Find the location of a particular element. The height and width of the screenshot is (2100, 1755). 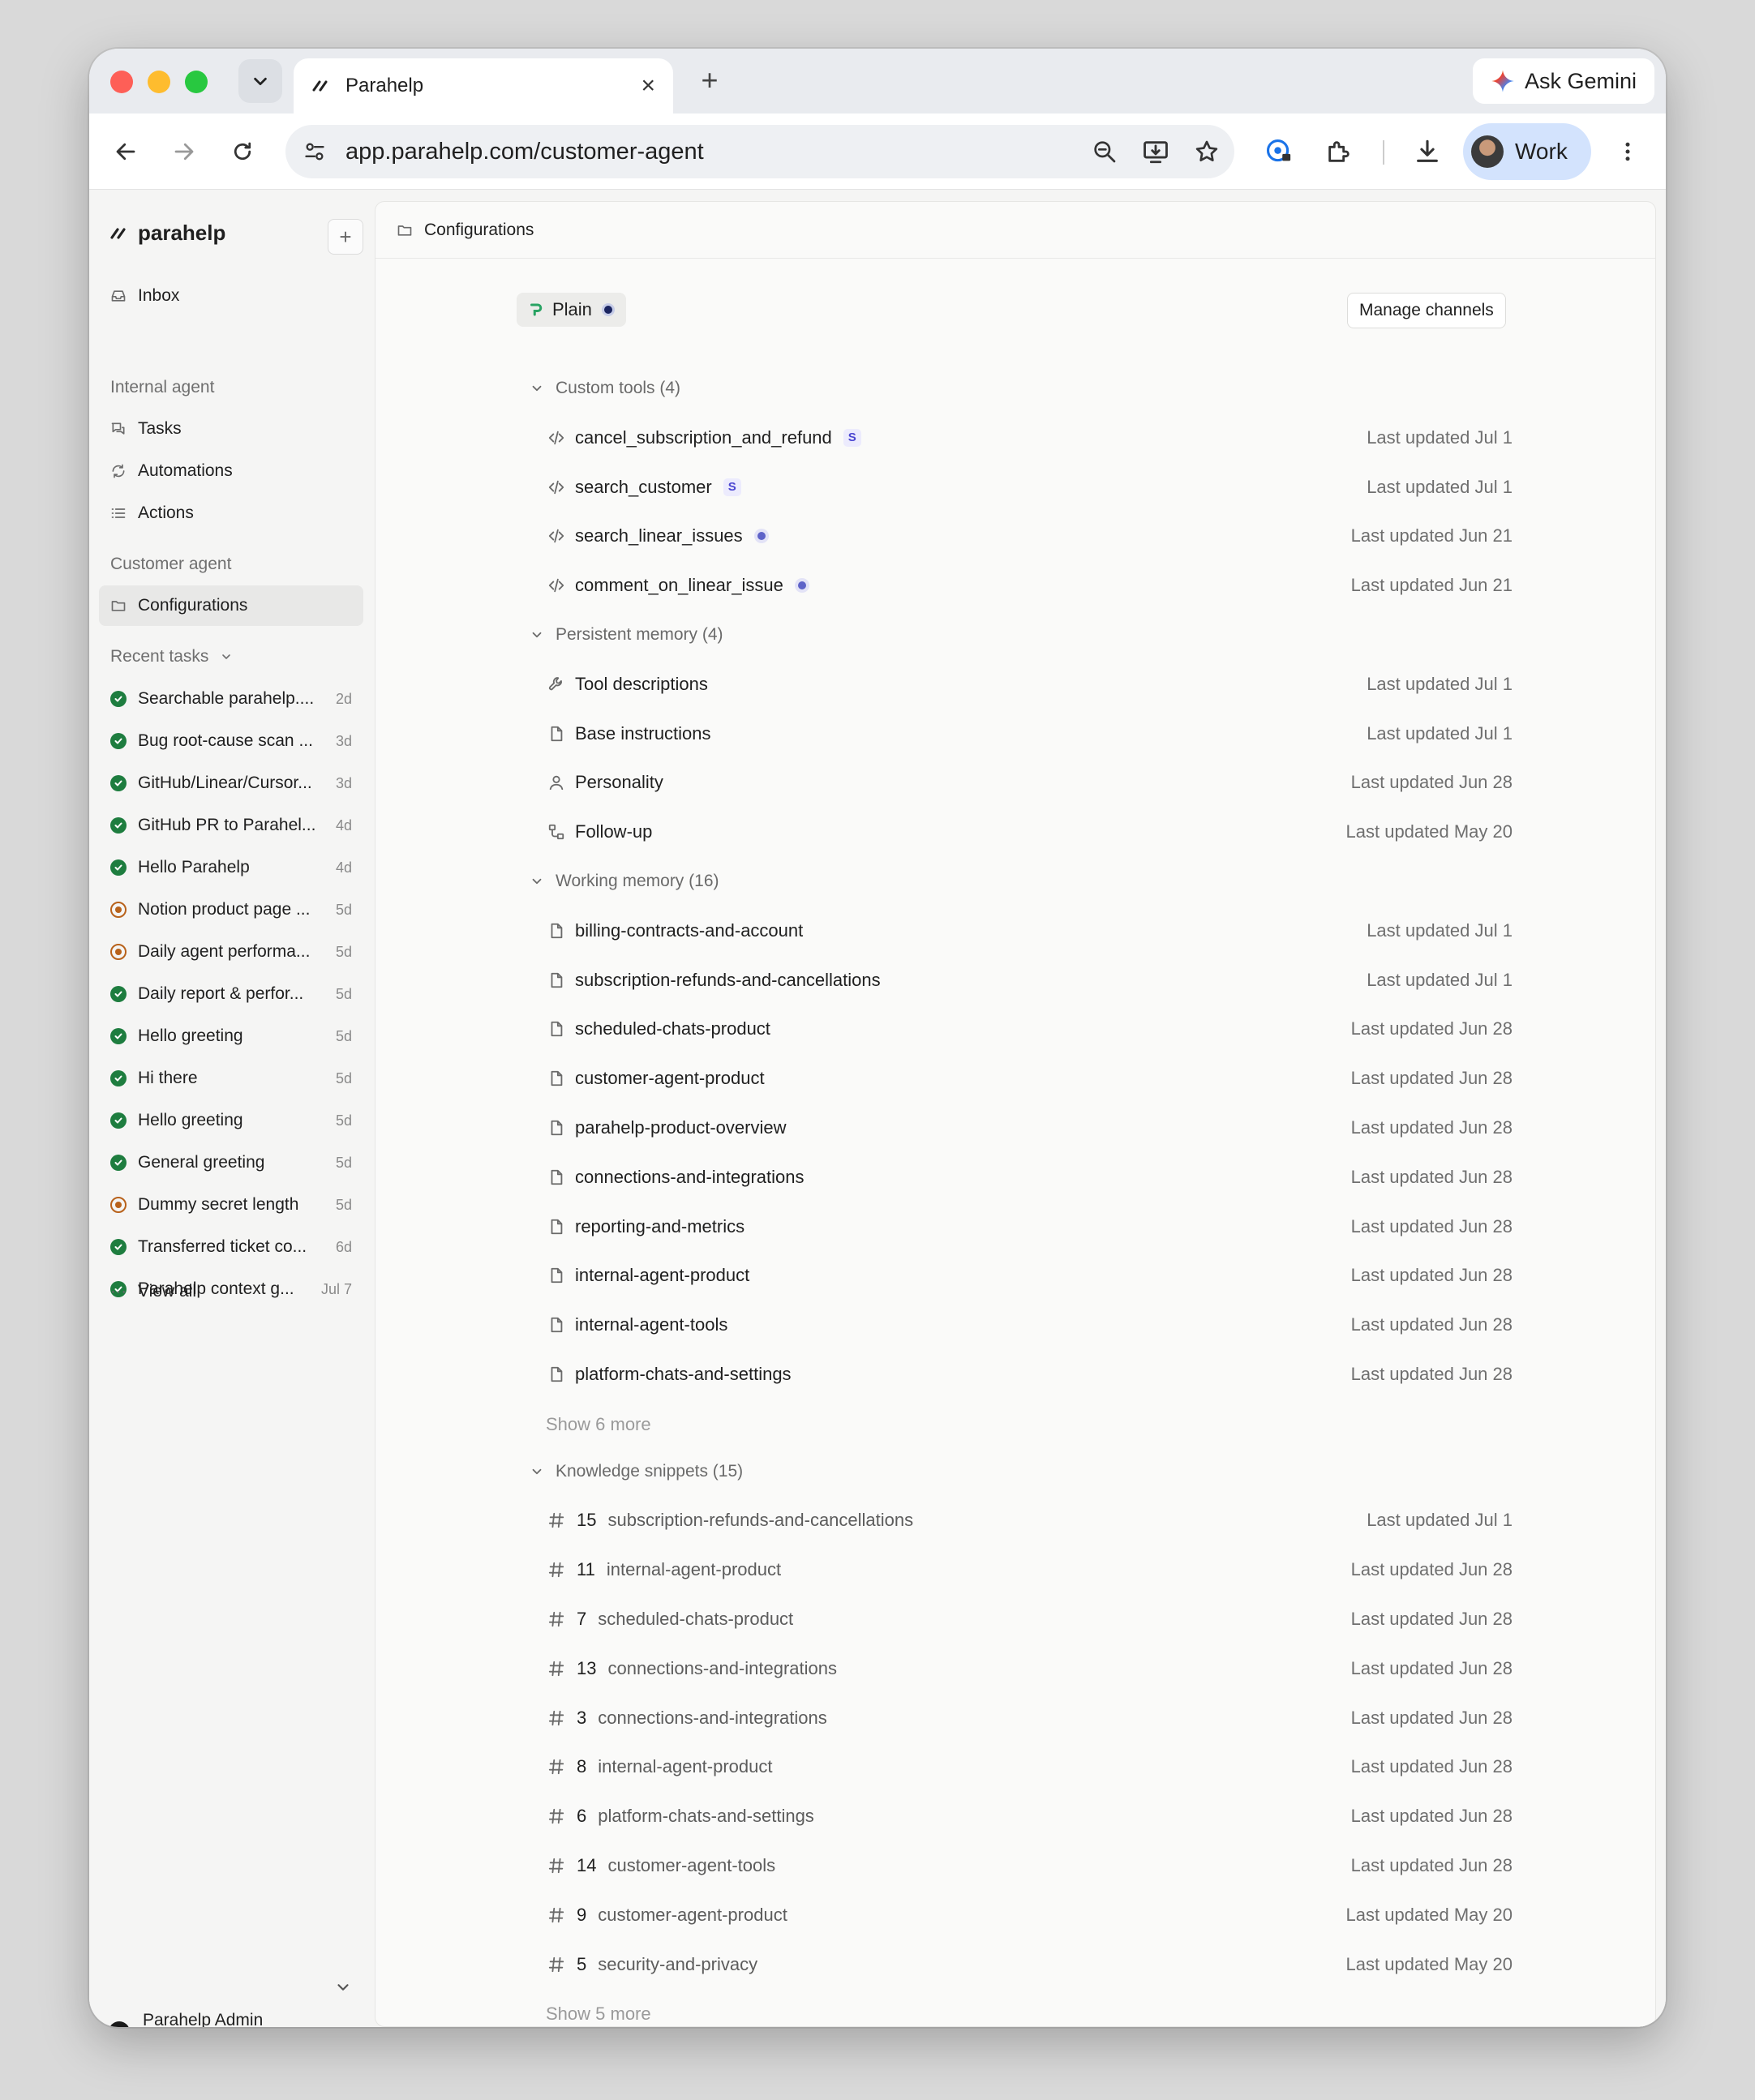

password-manager-button is located at coordinates (1279, 152).